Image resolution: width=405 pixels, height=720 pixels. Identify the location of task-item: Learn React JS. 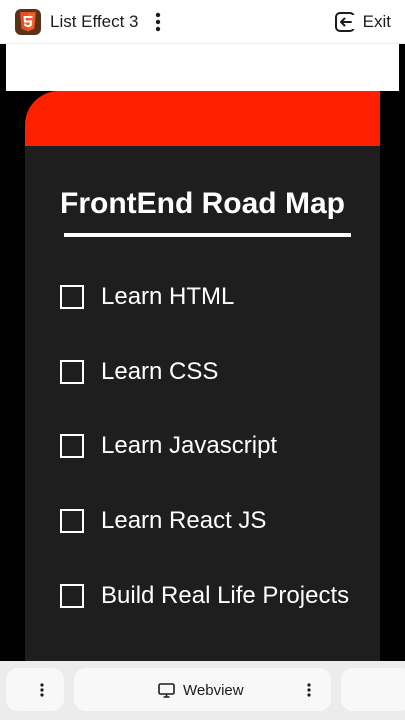
(163, 521).